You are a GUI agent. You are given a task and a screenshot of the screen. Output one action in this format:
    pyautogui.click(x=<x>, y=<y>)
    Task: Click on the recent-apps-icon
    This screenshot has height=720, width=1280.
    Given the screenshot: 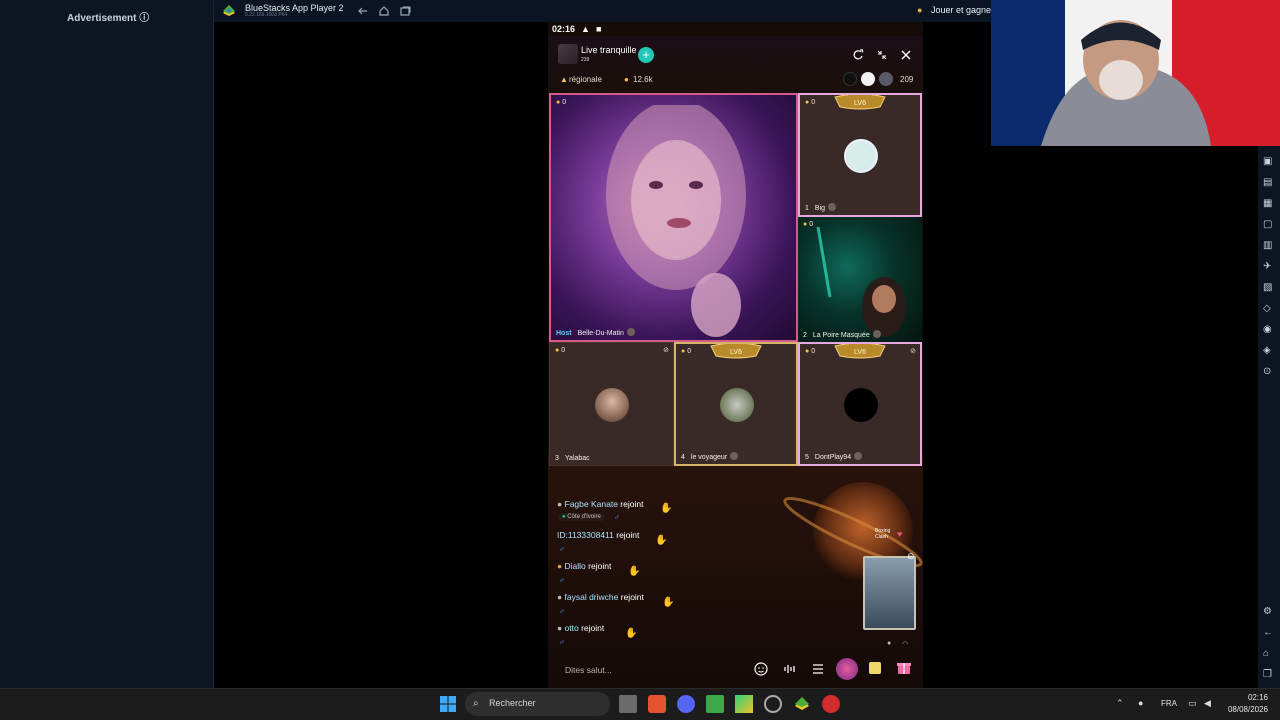 What is the action you would take?
    pyautogui.click(x=405, y=11)
    